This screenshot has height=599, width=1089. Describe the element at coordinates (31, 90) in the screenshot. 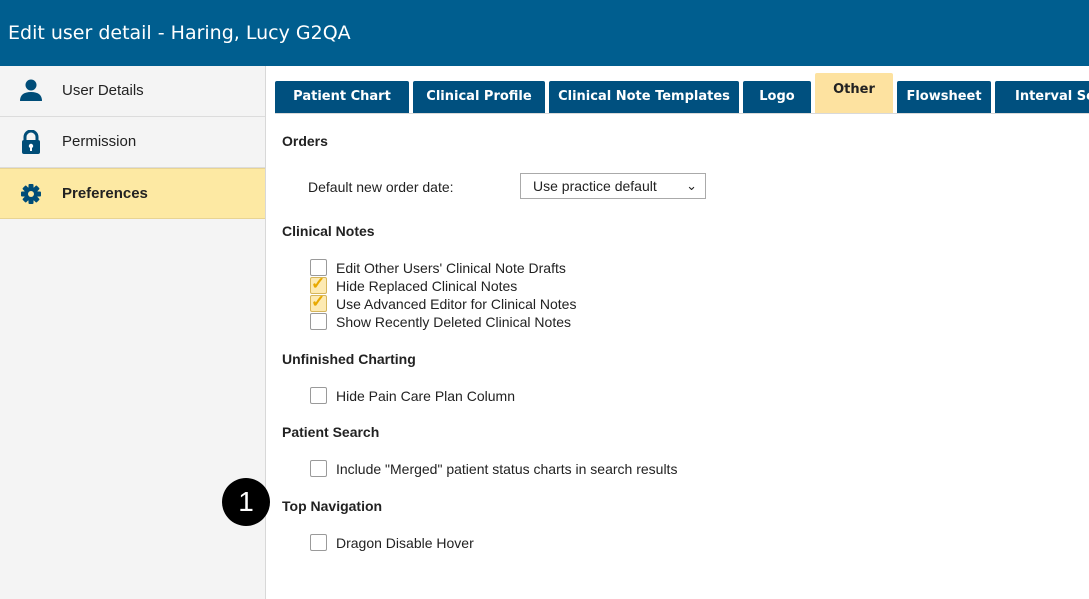

I see `user-icon` at that location.